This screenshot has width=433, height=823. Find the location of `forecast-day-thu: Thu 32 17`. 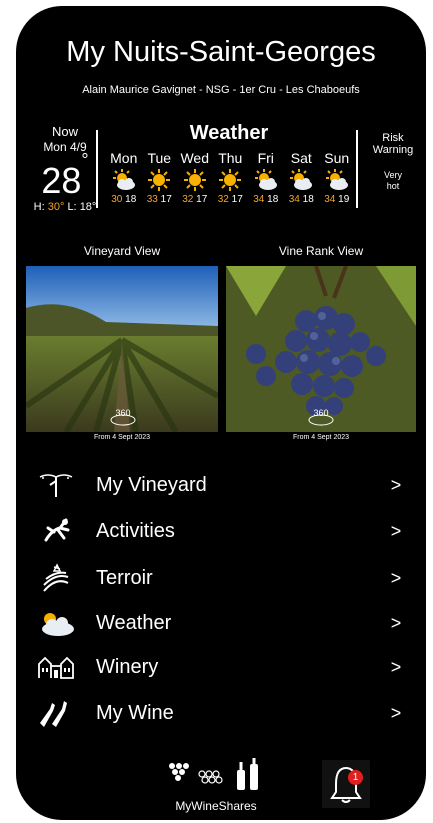

forecast-day-thu: Thu 32 17 is located at coordinates (231, 177).